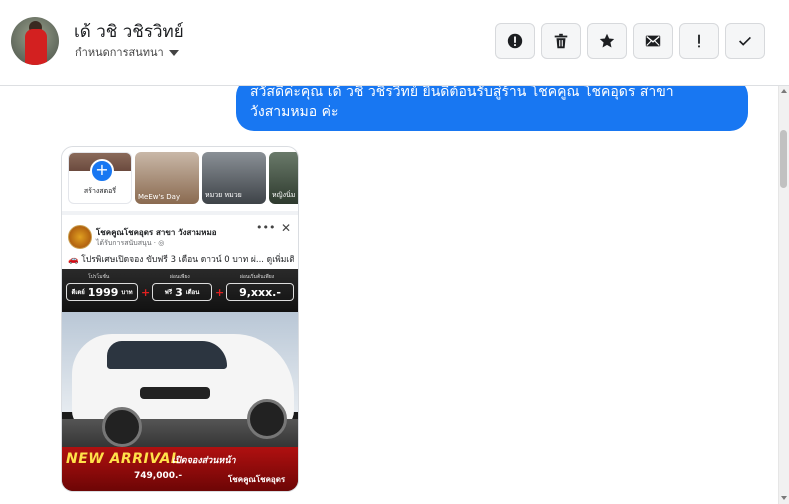 The height and width of the screenshot is (504, 789). What do you see at coordinates (129, 31) in the screenshot?
I see `contact-name: เด้ วชิ วชิรวิทย์` at bounding box center [129, 31].